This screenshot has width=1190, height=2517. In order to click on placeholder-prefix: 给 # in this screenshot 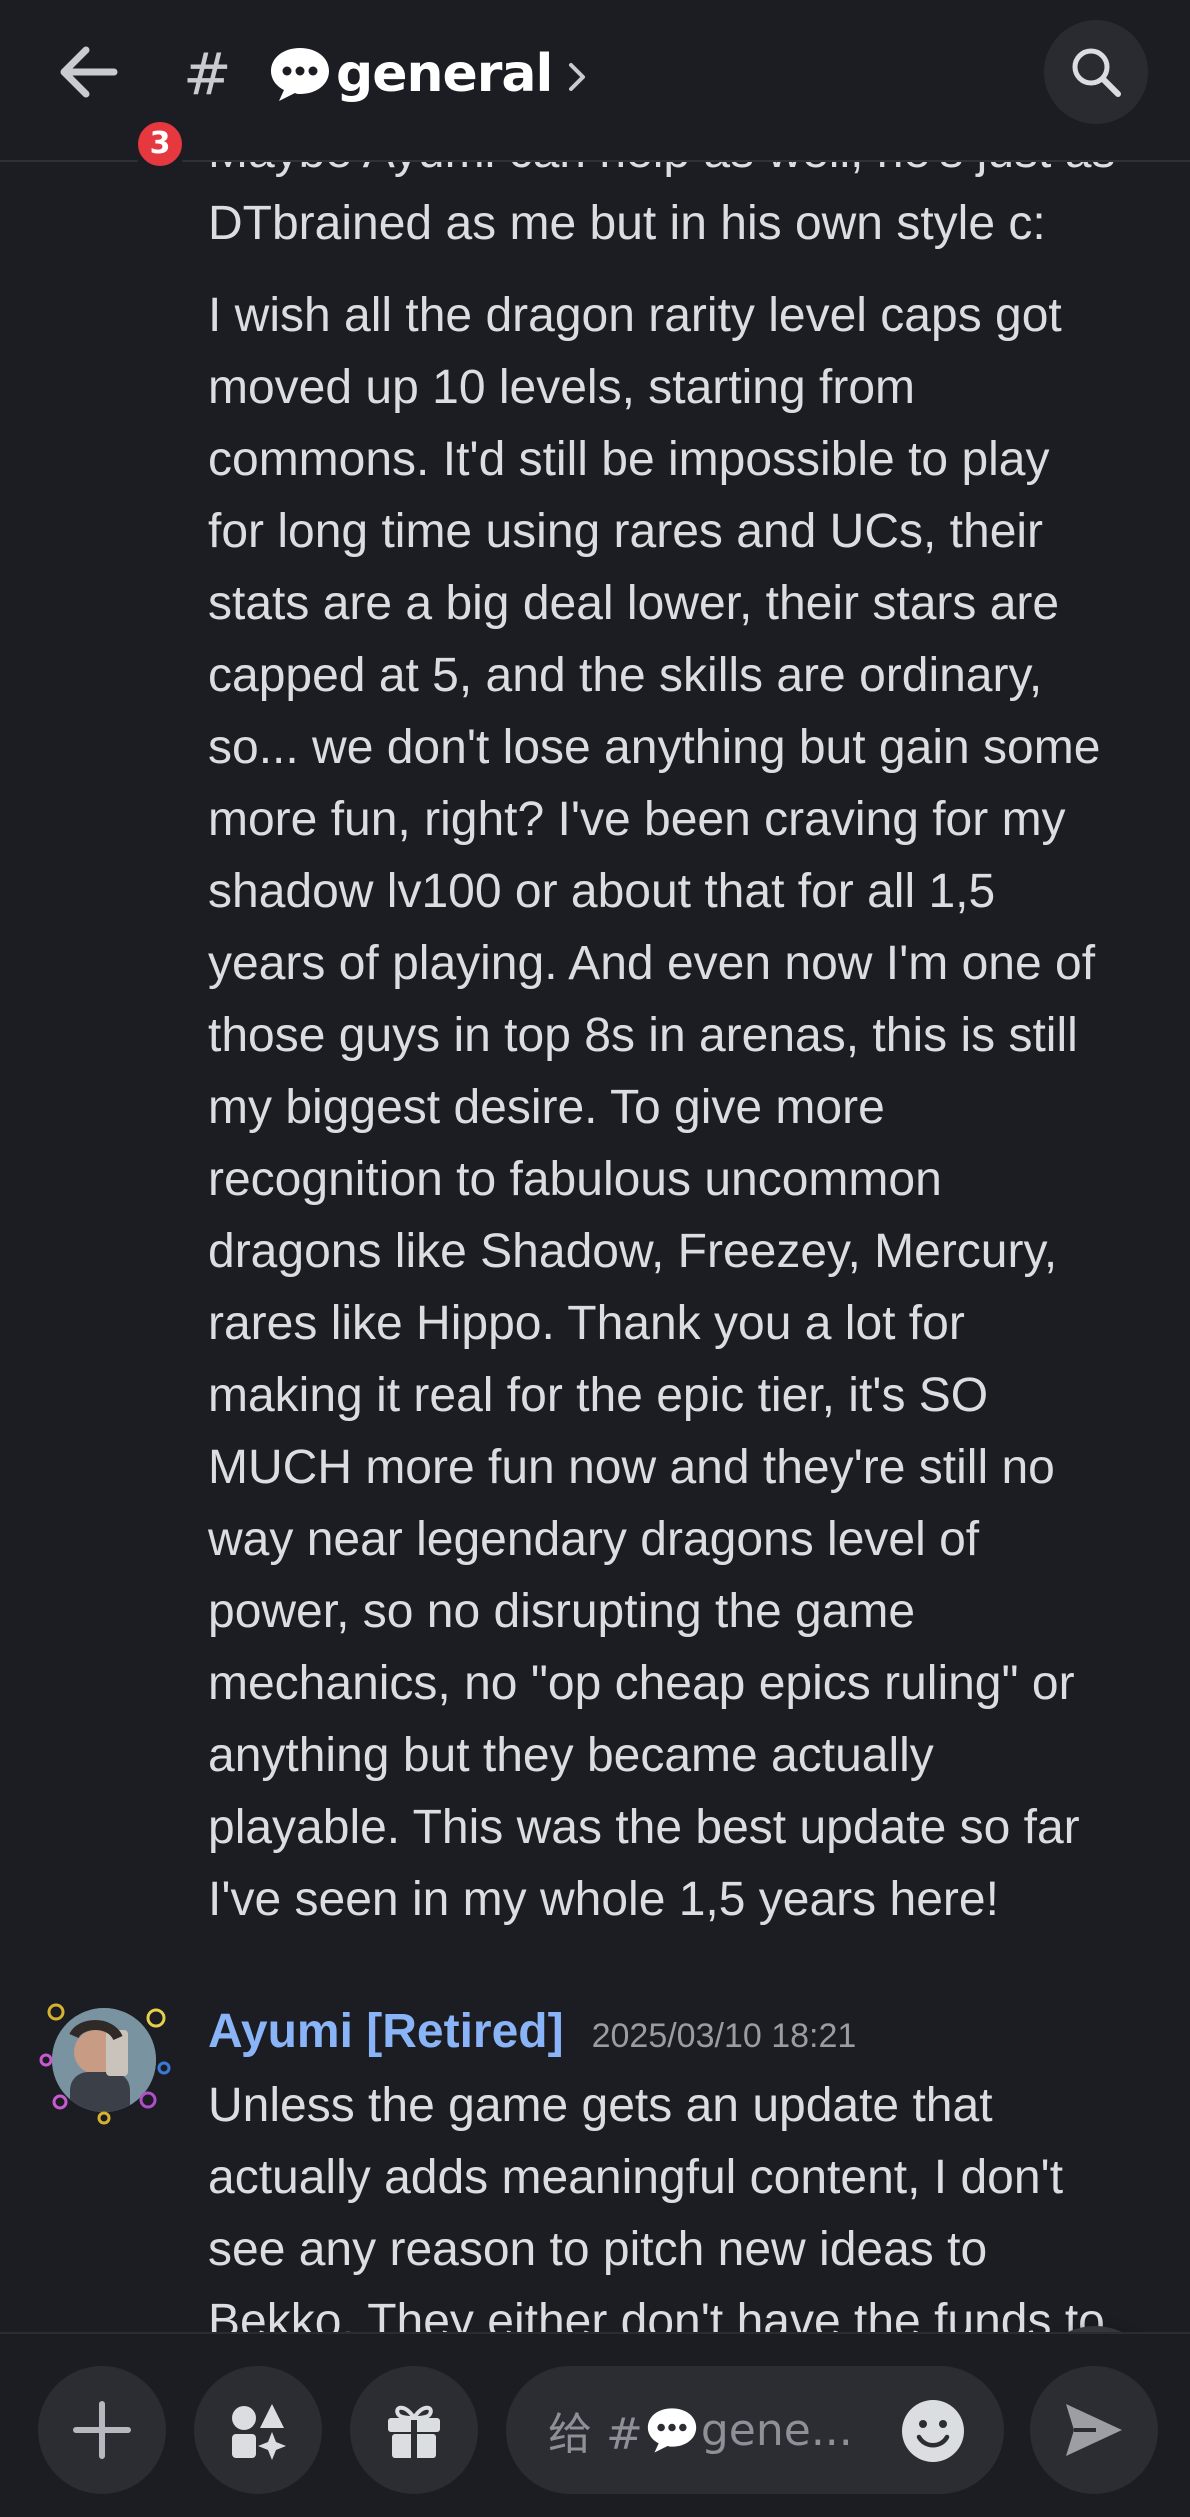, I will do `click(595, 2434)`.